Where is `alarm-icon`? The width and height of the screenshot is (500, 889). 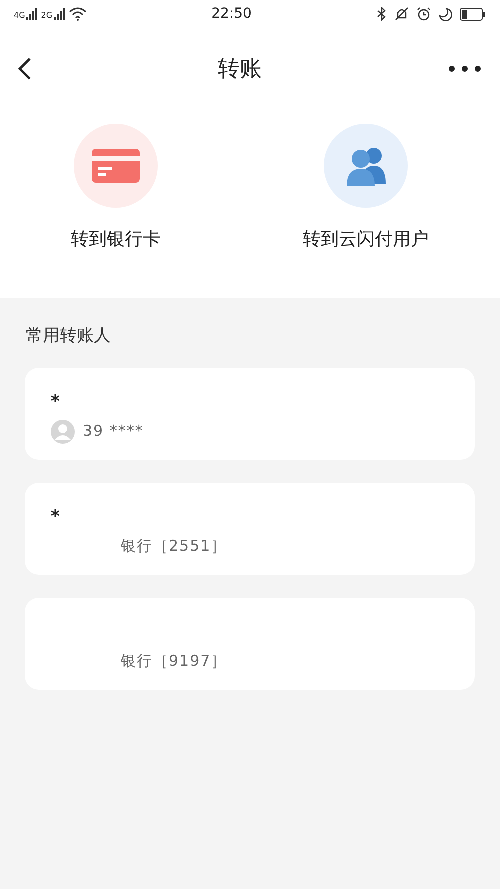
alarm-icon is located at coordinates (423, 14).